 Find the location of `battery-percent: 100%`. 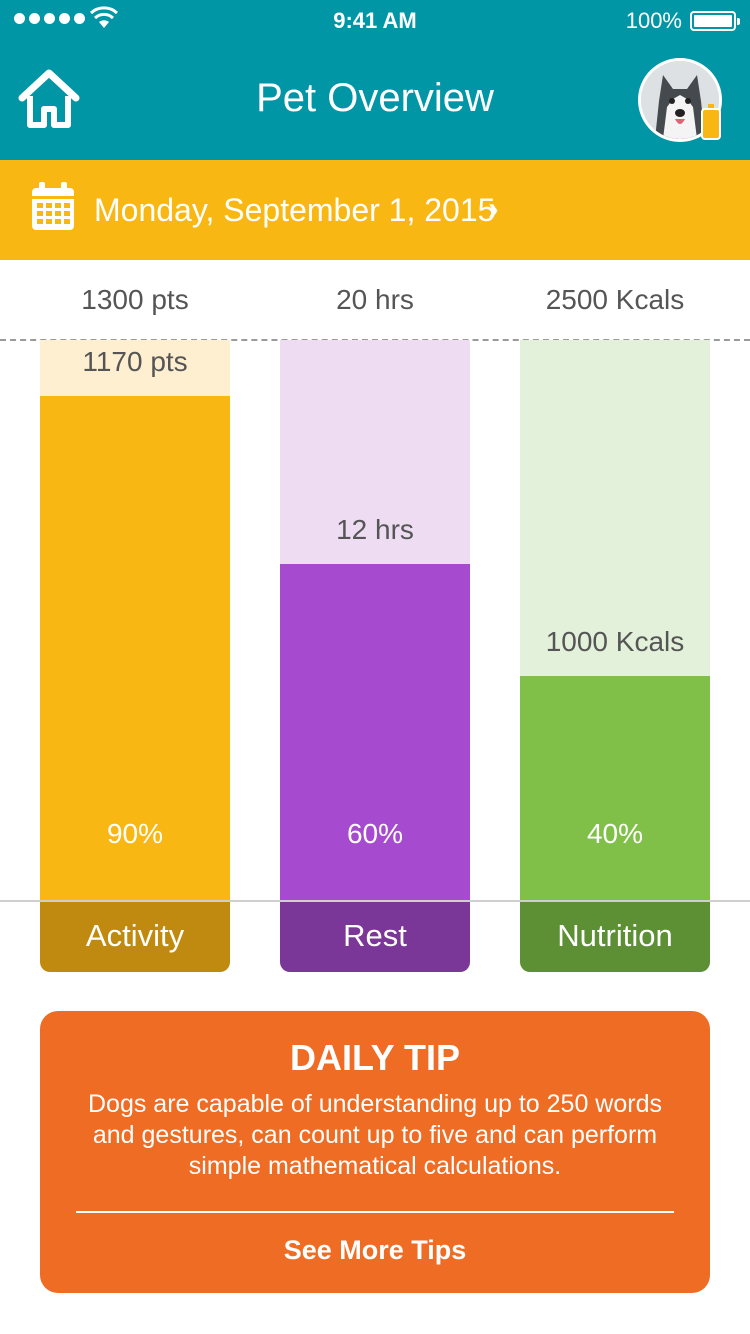

battery-percent: 100% is located at coordinates (653, 20).